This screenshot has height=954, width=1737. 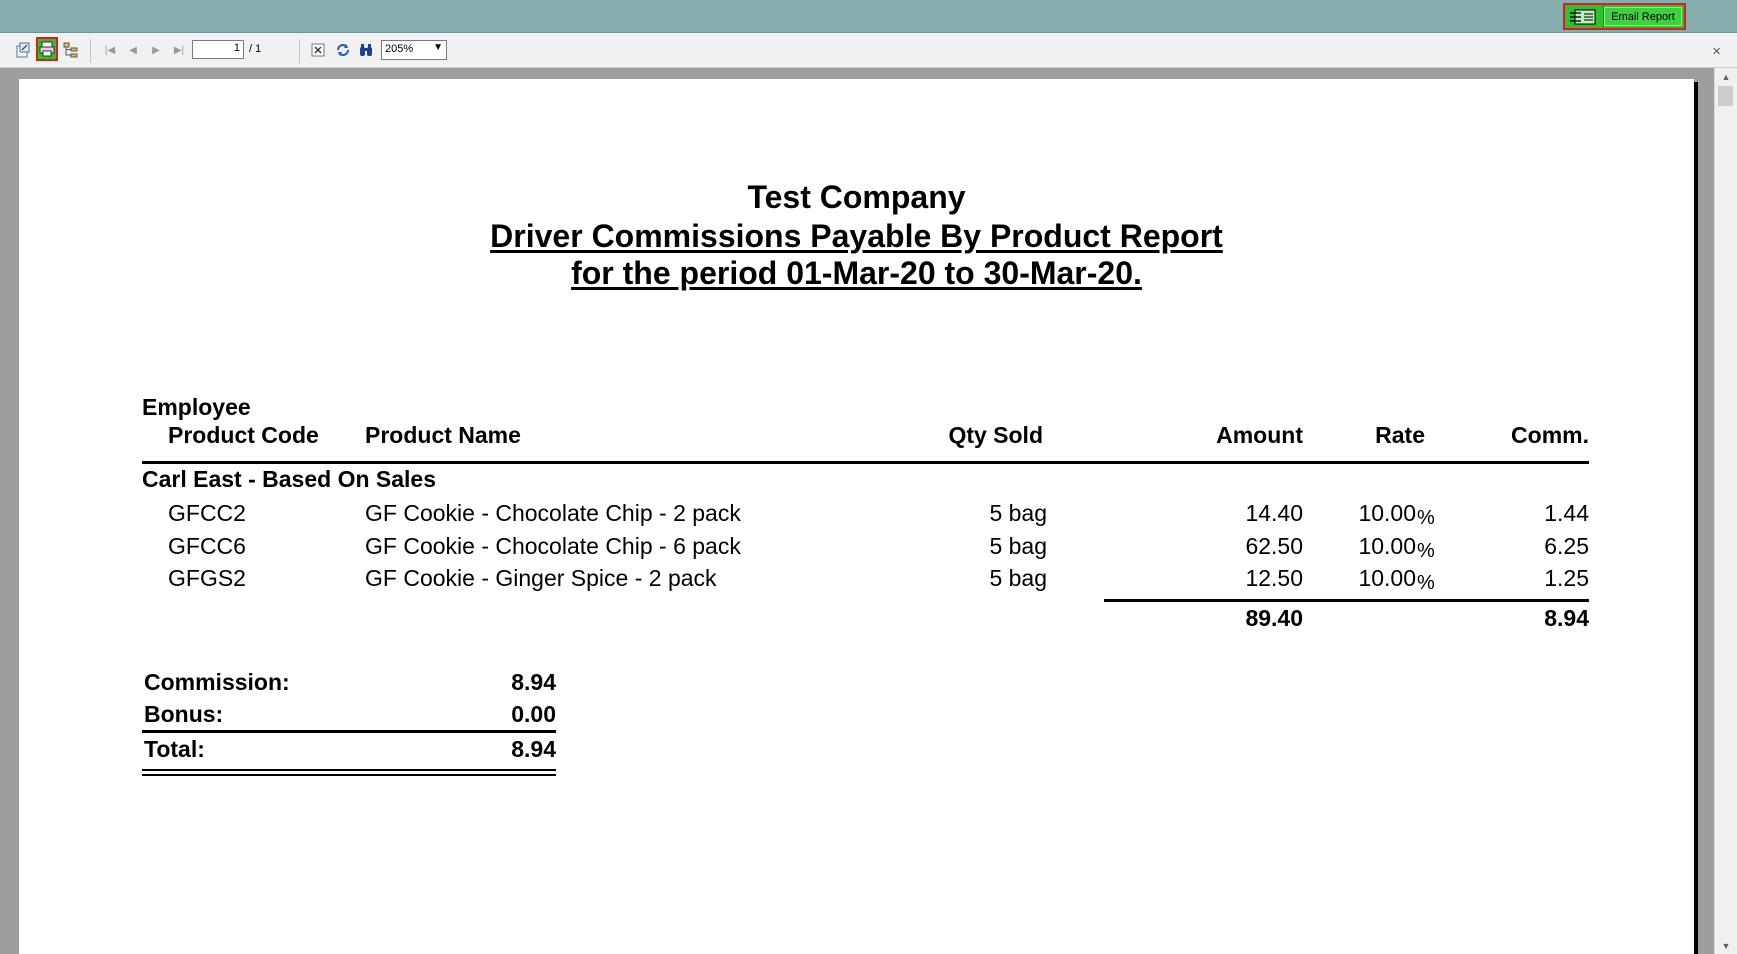 I want to click on next-page-icon: ▶, so click(x=156, y=50).